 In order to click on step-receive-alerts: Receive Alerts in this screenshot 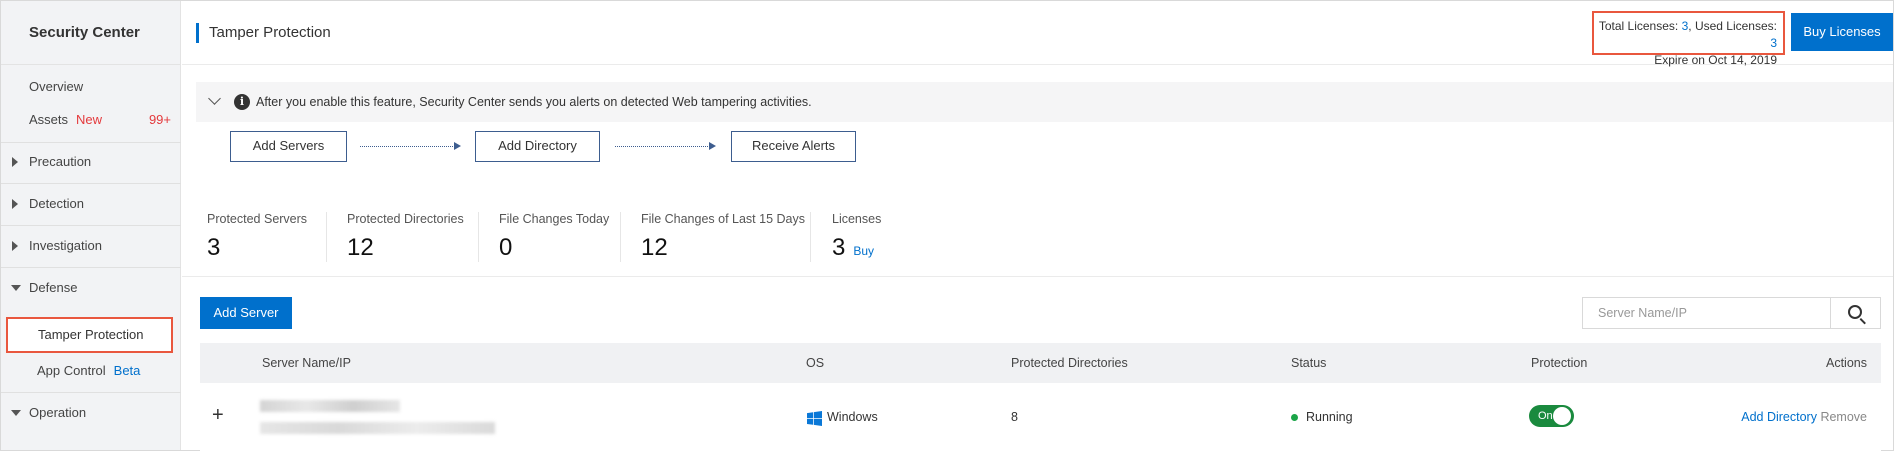, I will do `click(793, 146)`.